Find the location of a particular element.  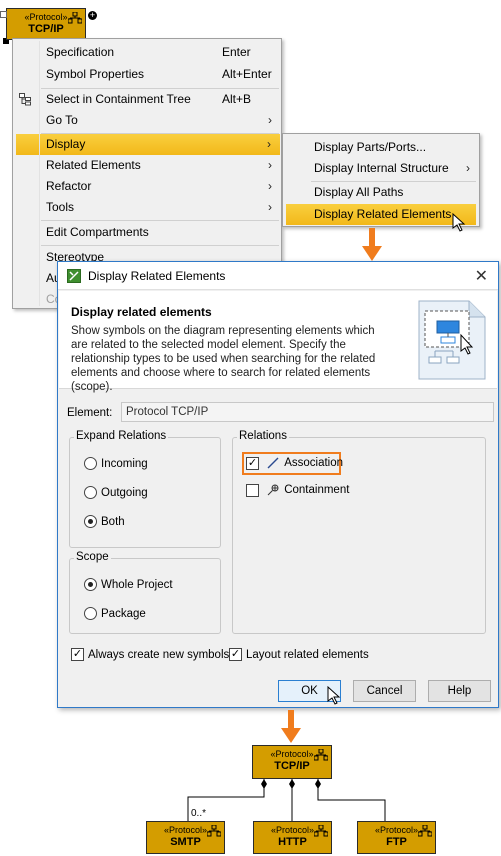

ftp-element: «Protocol» FTP is located at coordinates (396, 837).